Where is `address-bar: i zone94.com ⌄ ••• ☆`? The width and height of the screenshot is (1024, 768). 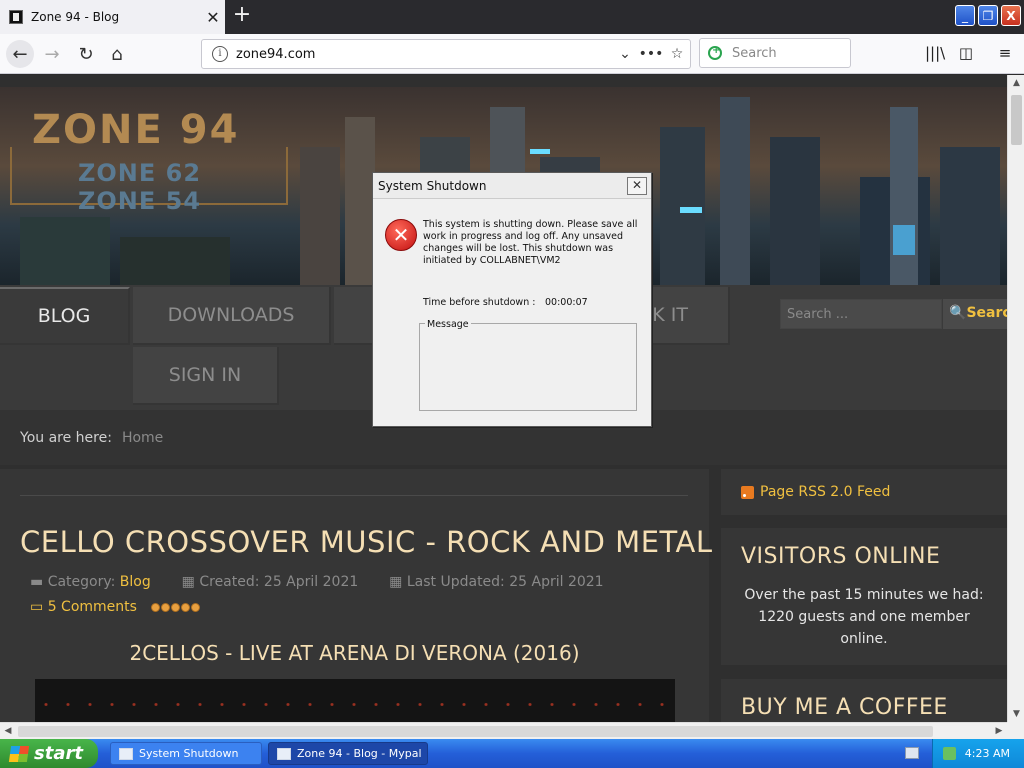
address-bar: i zone94.com ⌄ ••• ☆ is located at coordinates (446, 54).